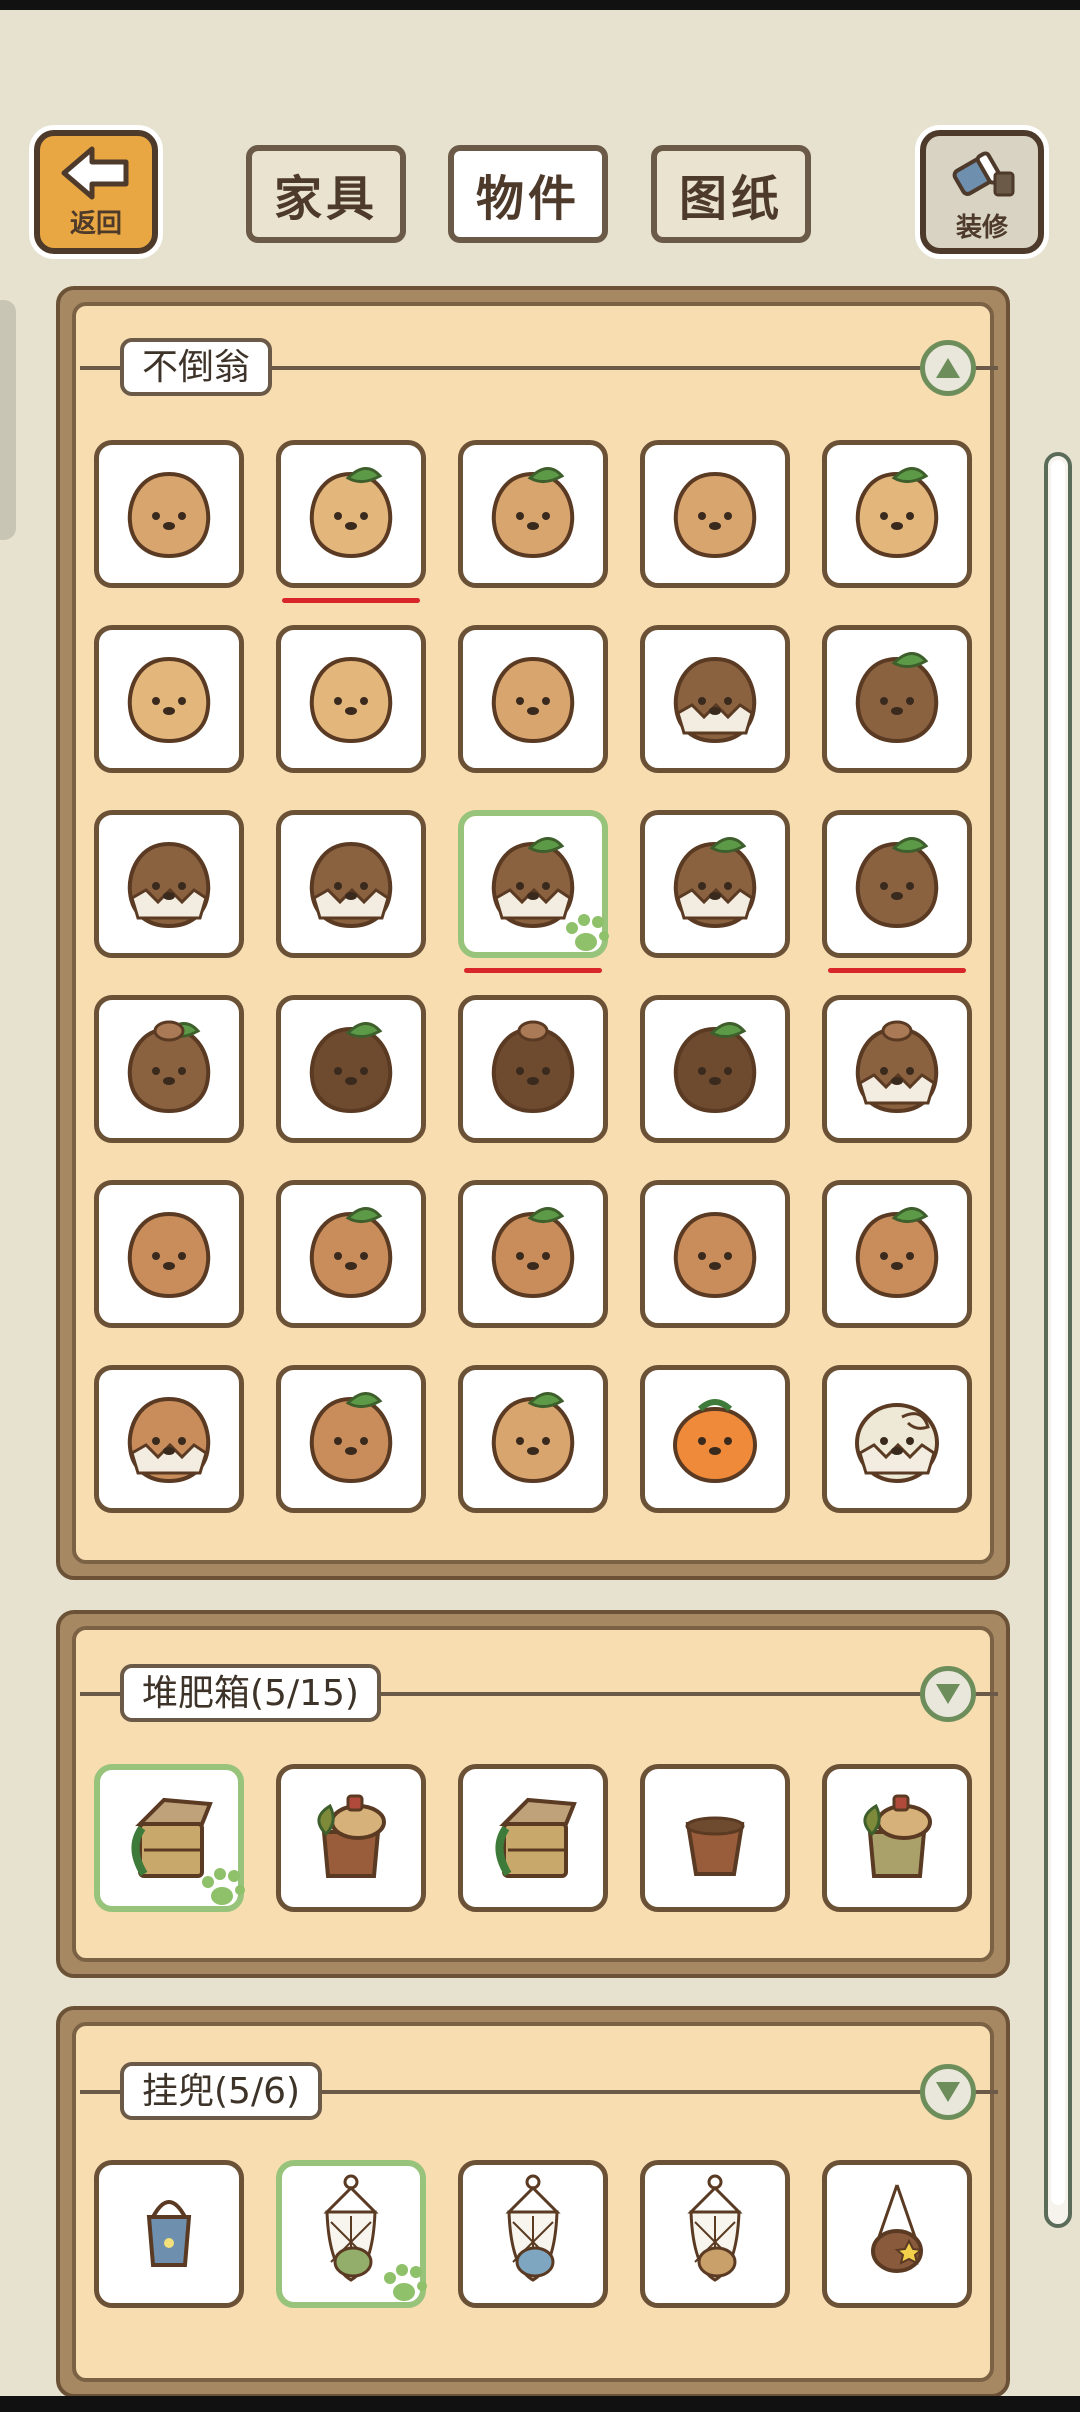 The height and width of the screenshot is (2412, 1080). I want to click on mushroom-shell-doll-icon, so click(897, 1069).